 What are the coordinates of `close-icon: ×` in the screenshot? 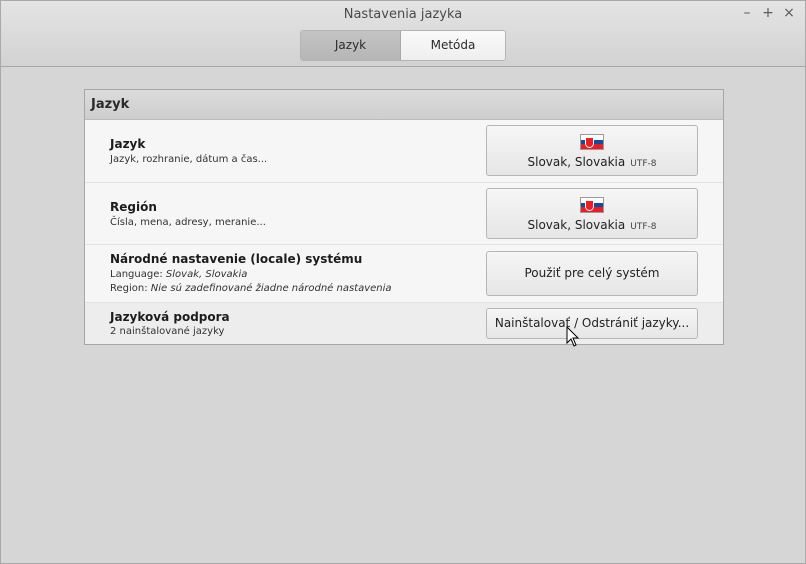 It's located at (789, 13).